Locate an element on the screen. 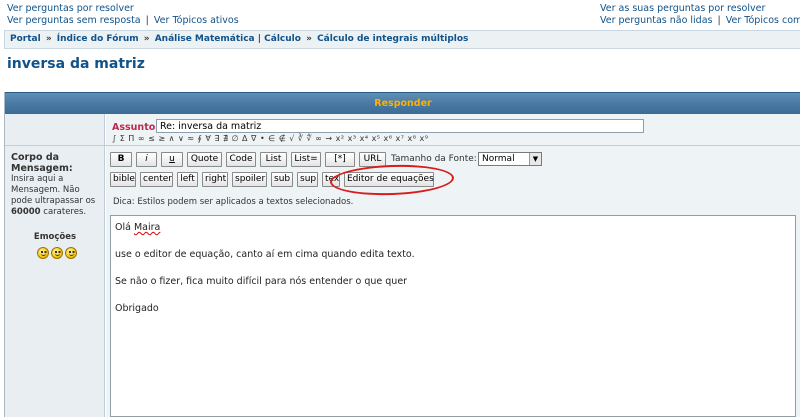  emoticon-row is located at coordinates (57, 253).